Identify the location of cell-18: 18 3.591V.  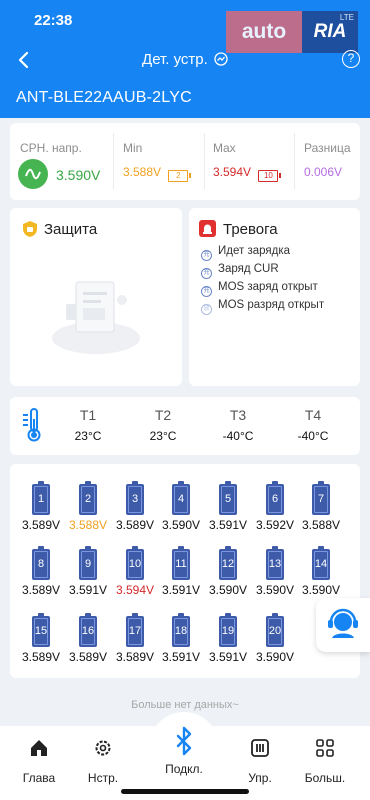
(181, 642).